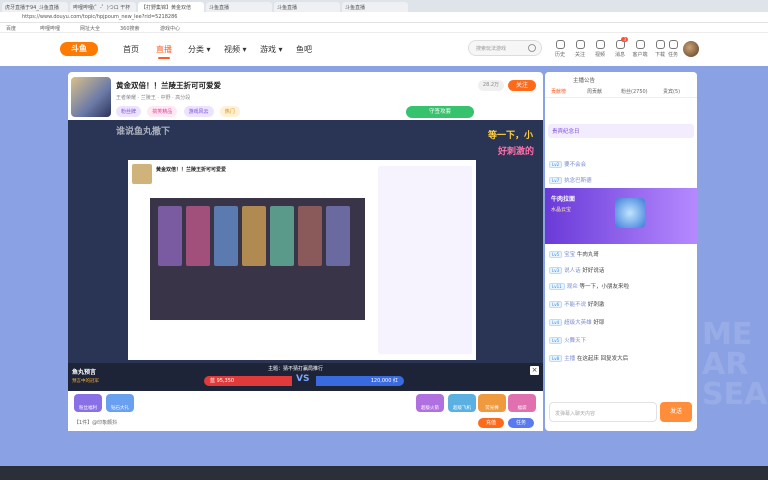 The image size is (768, 480). I want to click on nested-video, so click(257, 259).